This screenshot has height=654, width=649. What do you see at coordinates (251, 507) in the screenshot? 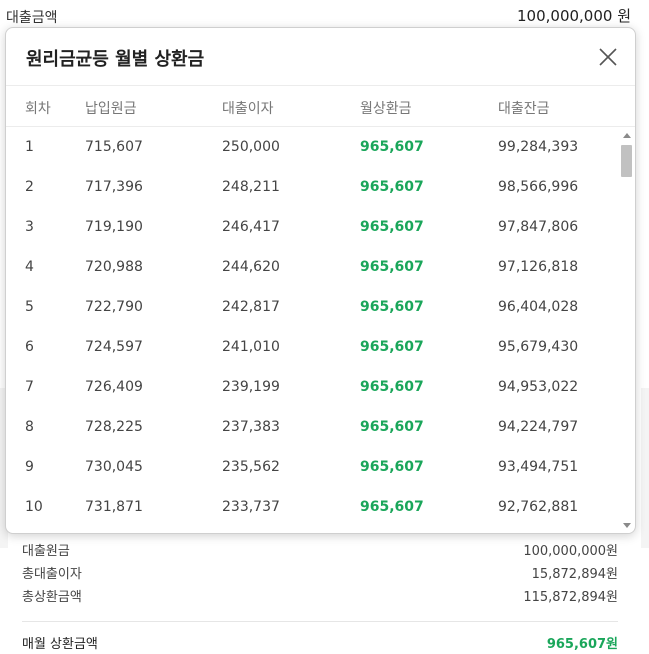
I see `cell-interest: 233,737` at bounding box center [251, 507].